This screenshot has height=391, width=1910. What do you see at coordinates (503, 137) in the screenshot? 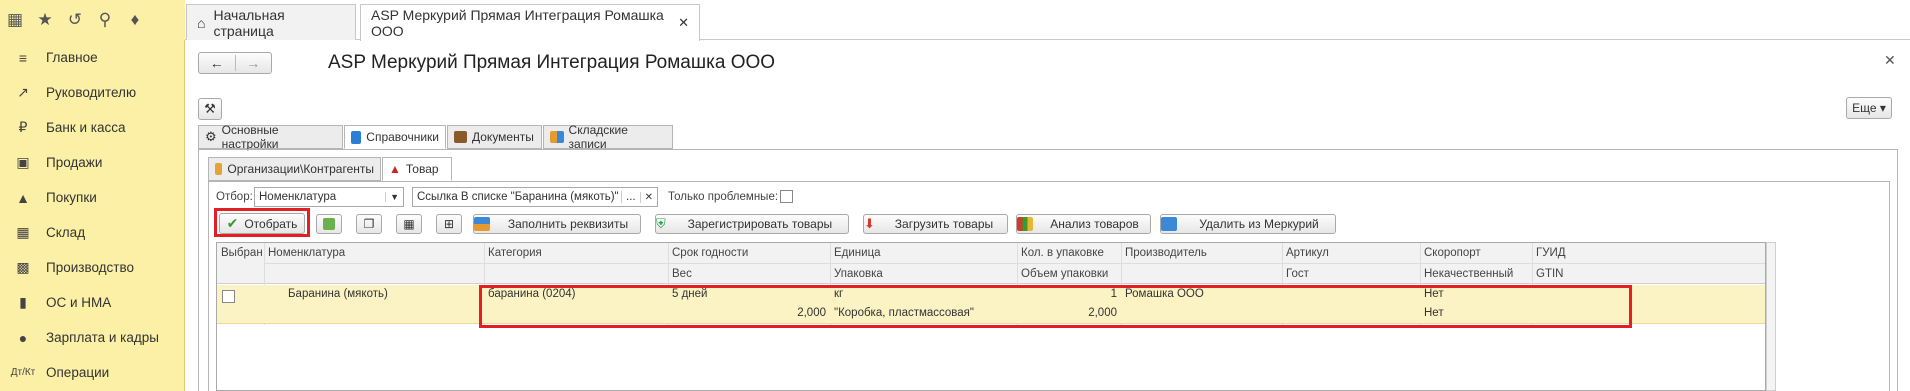
I see `tab-label: Документы` at bounding box center [503, 137].